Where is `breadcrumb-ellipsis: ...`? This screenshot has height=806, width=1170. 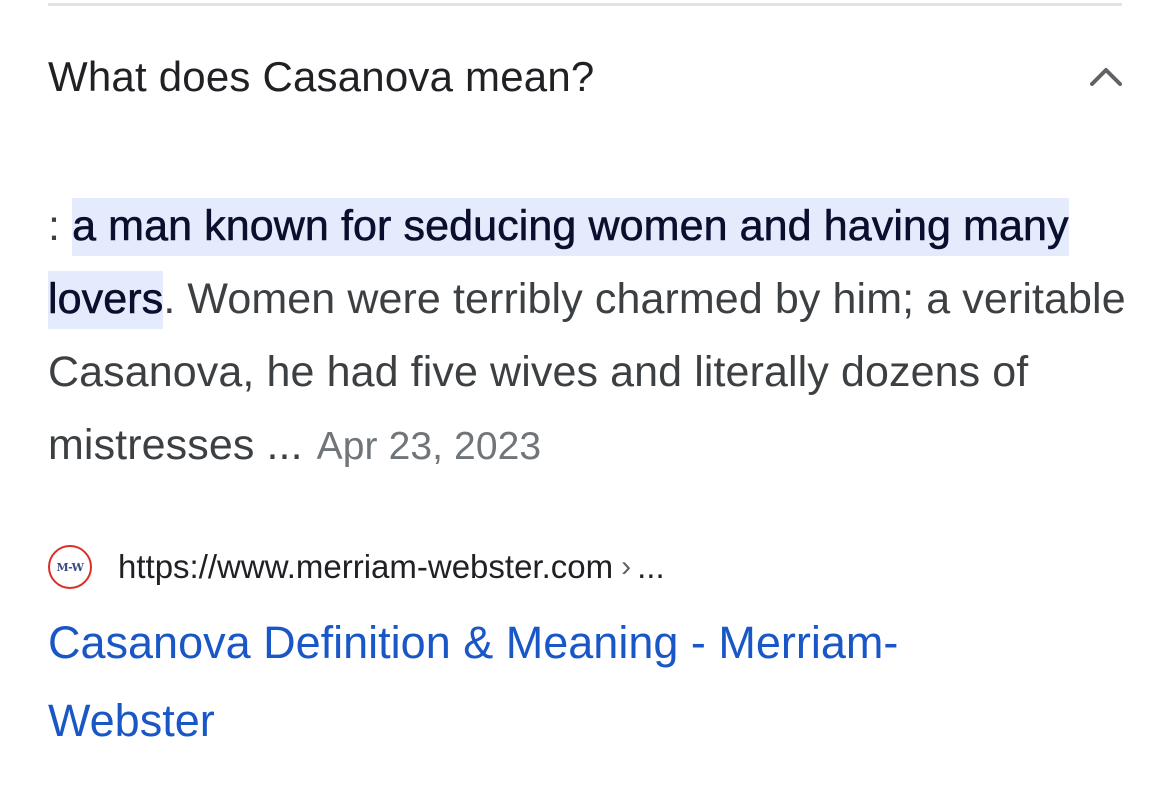 breadcrumb-ellipsis: ... is located at coordinates (651, 566).